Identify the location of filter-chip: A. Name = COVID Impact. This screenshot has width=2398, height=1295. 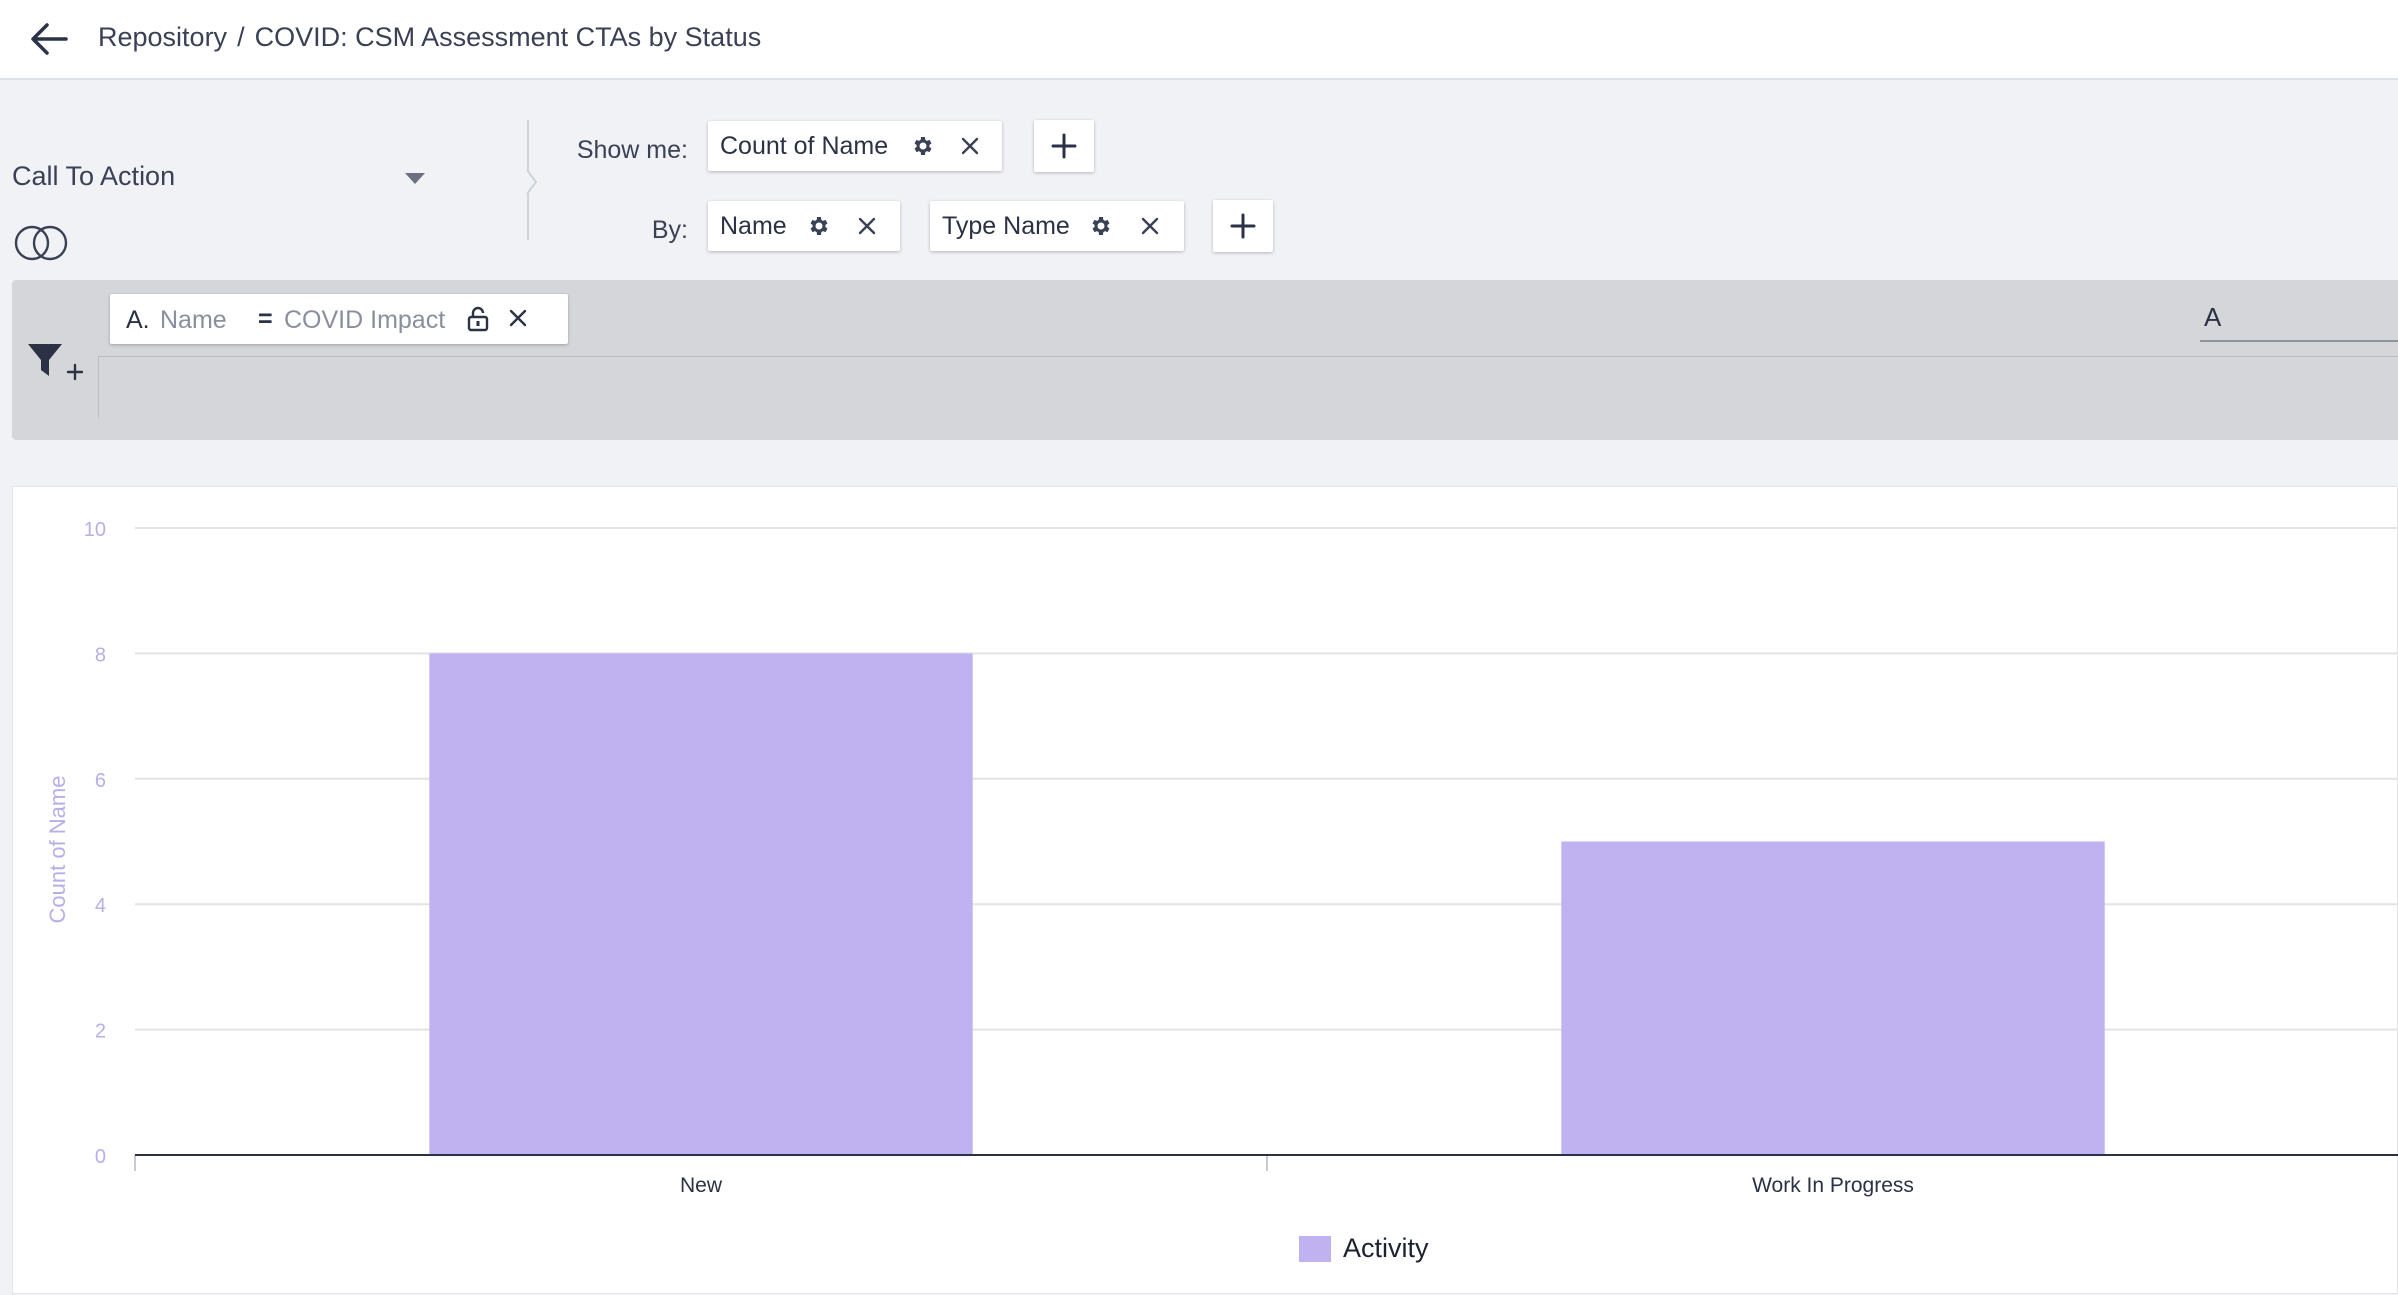
(339, 319).